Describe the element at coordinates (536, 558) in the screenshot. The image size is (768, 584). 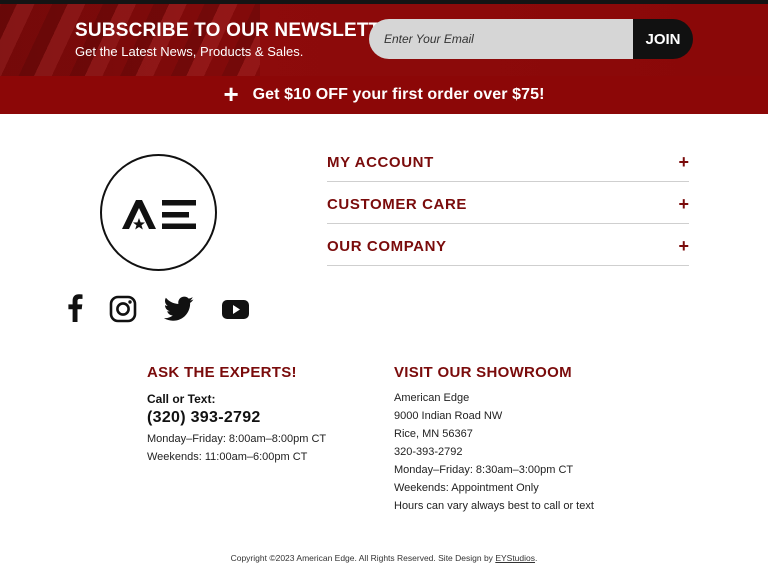
I see `copyright-end: .` at that location.